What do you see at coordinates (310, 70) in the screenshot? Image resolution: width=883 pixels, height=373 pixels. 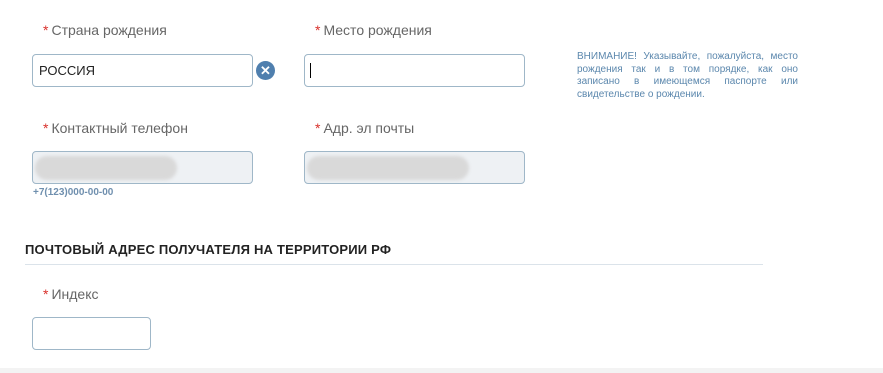 I see `text-caret` at bounding box center [310, 70].